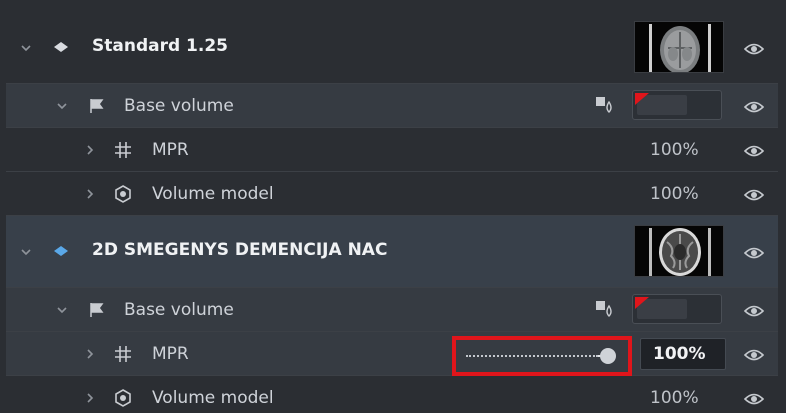 This screenshot has height=413, width=786. What do you see at coordinates (608, 356) in the screenshot?
I see `opacity-slider-knob` at bounding box center [608, 356].